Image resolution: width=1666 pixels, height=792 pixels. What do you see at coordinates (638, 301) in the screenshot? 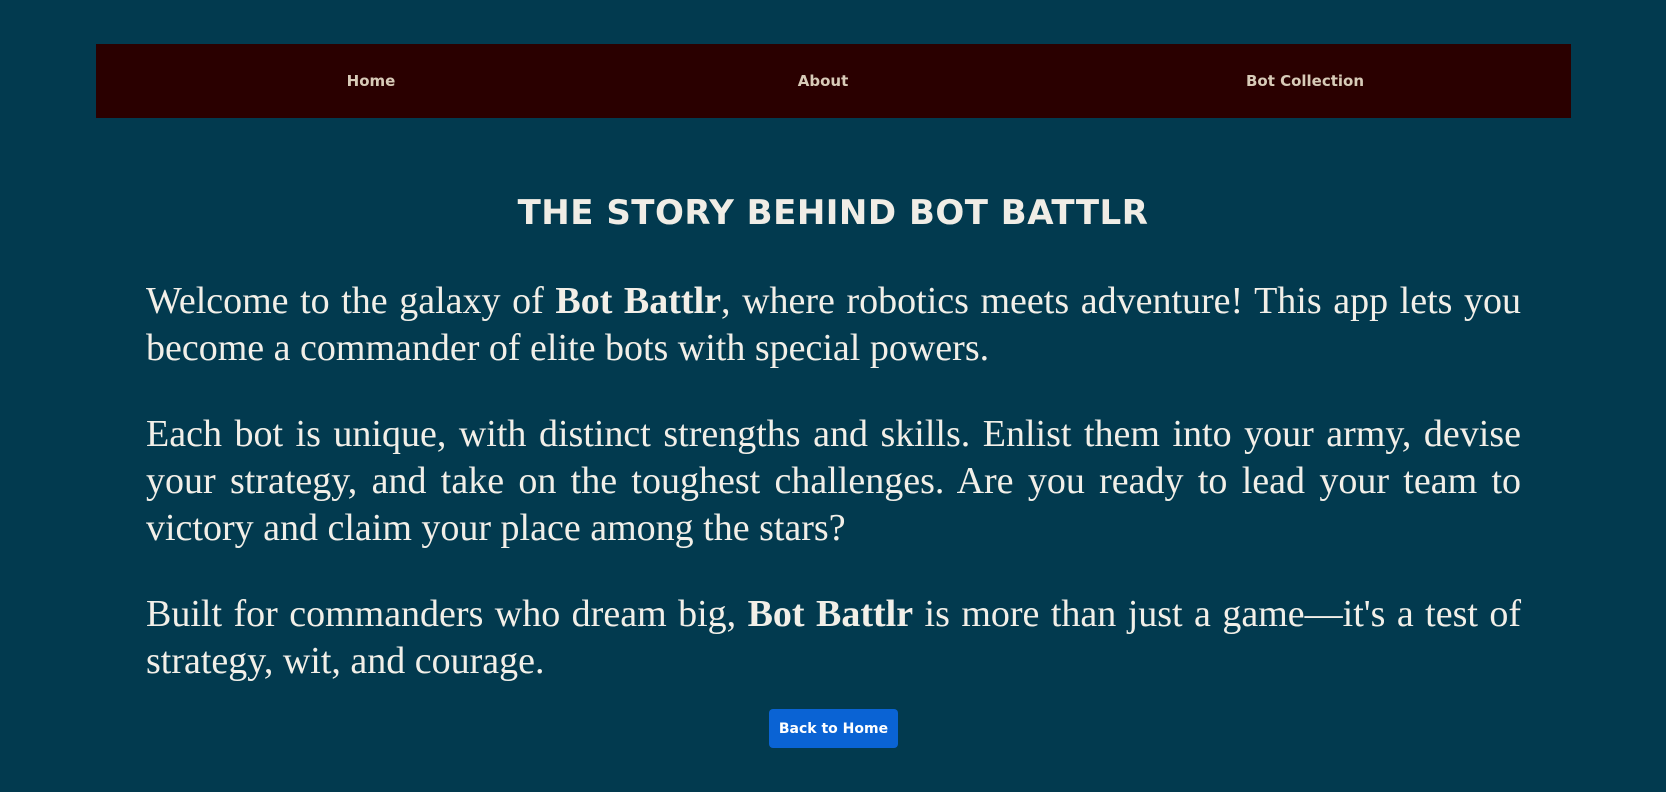
I see `intro-app-name: Bot Battlr` at bounding box center [638, 301].